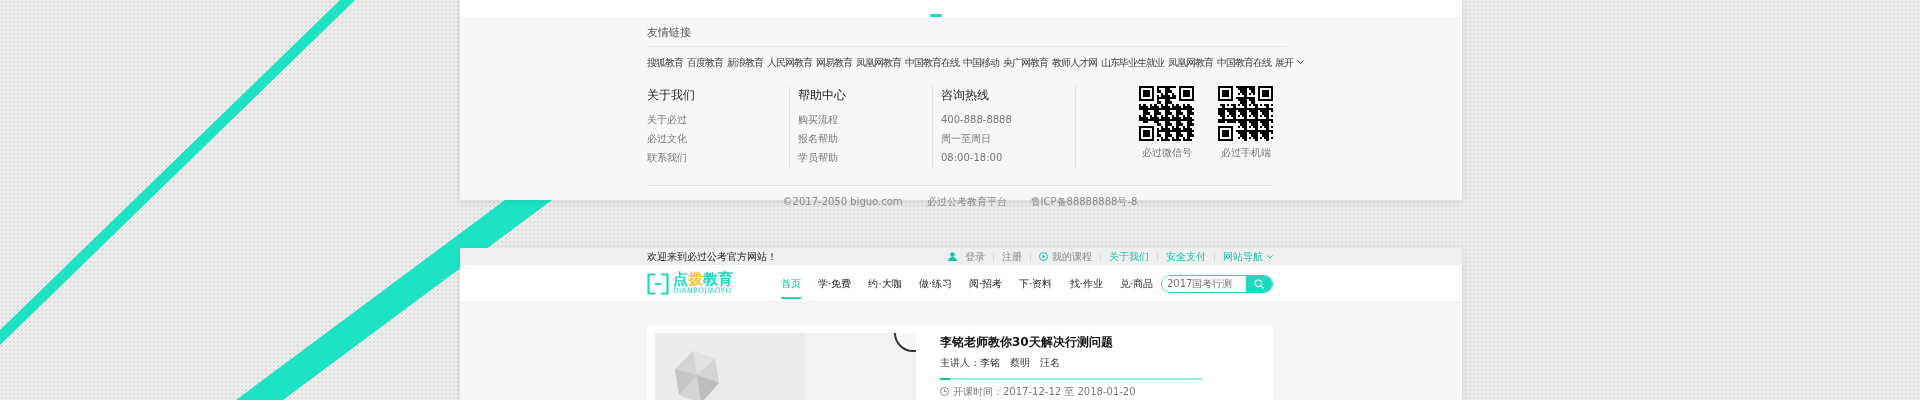  What do you see at coordinates (658, 283) in the screenshot?
I see `logo-icon` at bounding box center [658, 283].